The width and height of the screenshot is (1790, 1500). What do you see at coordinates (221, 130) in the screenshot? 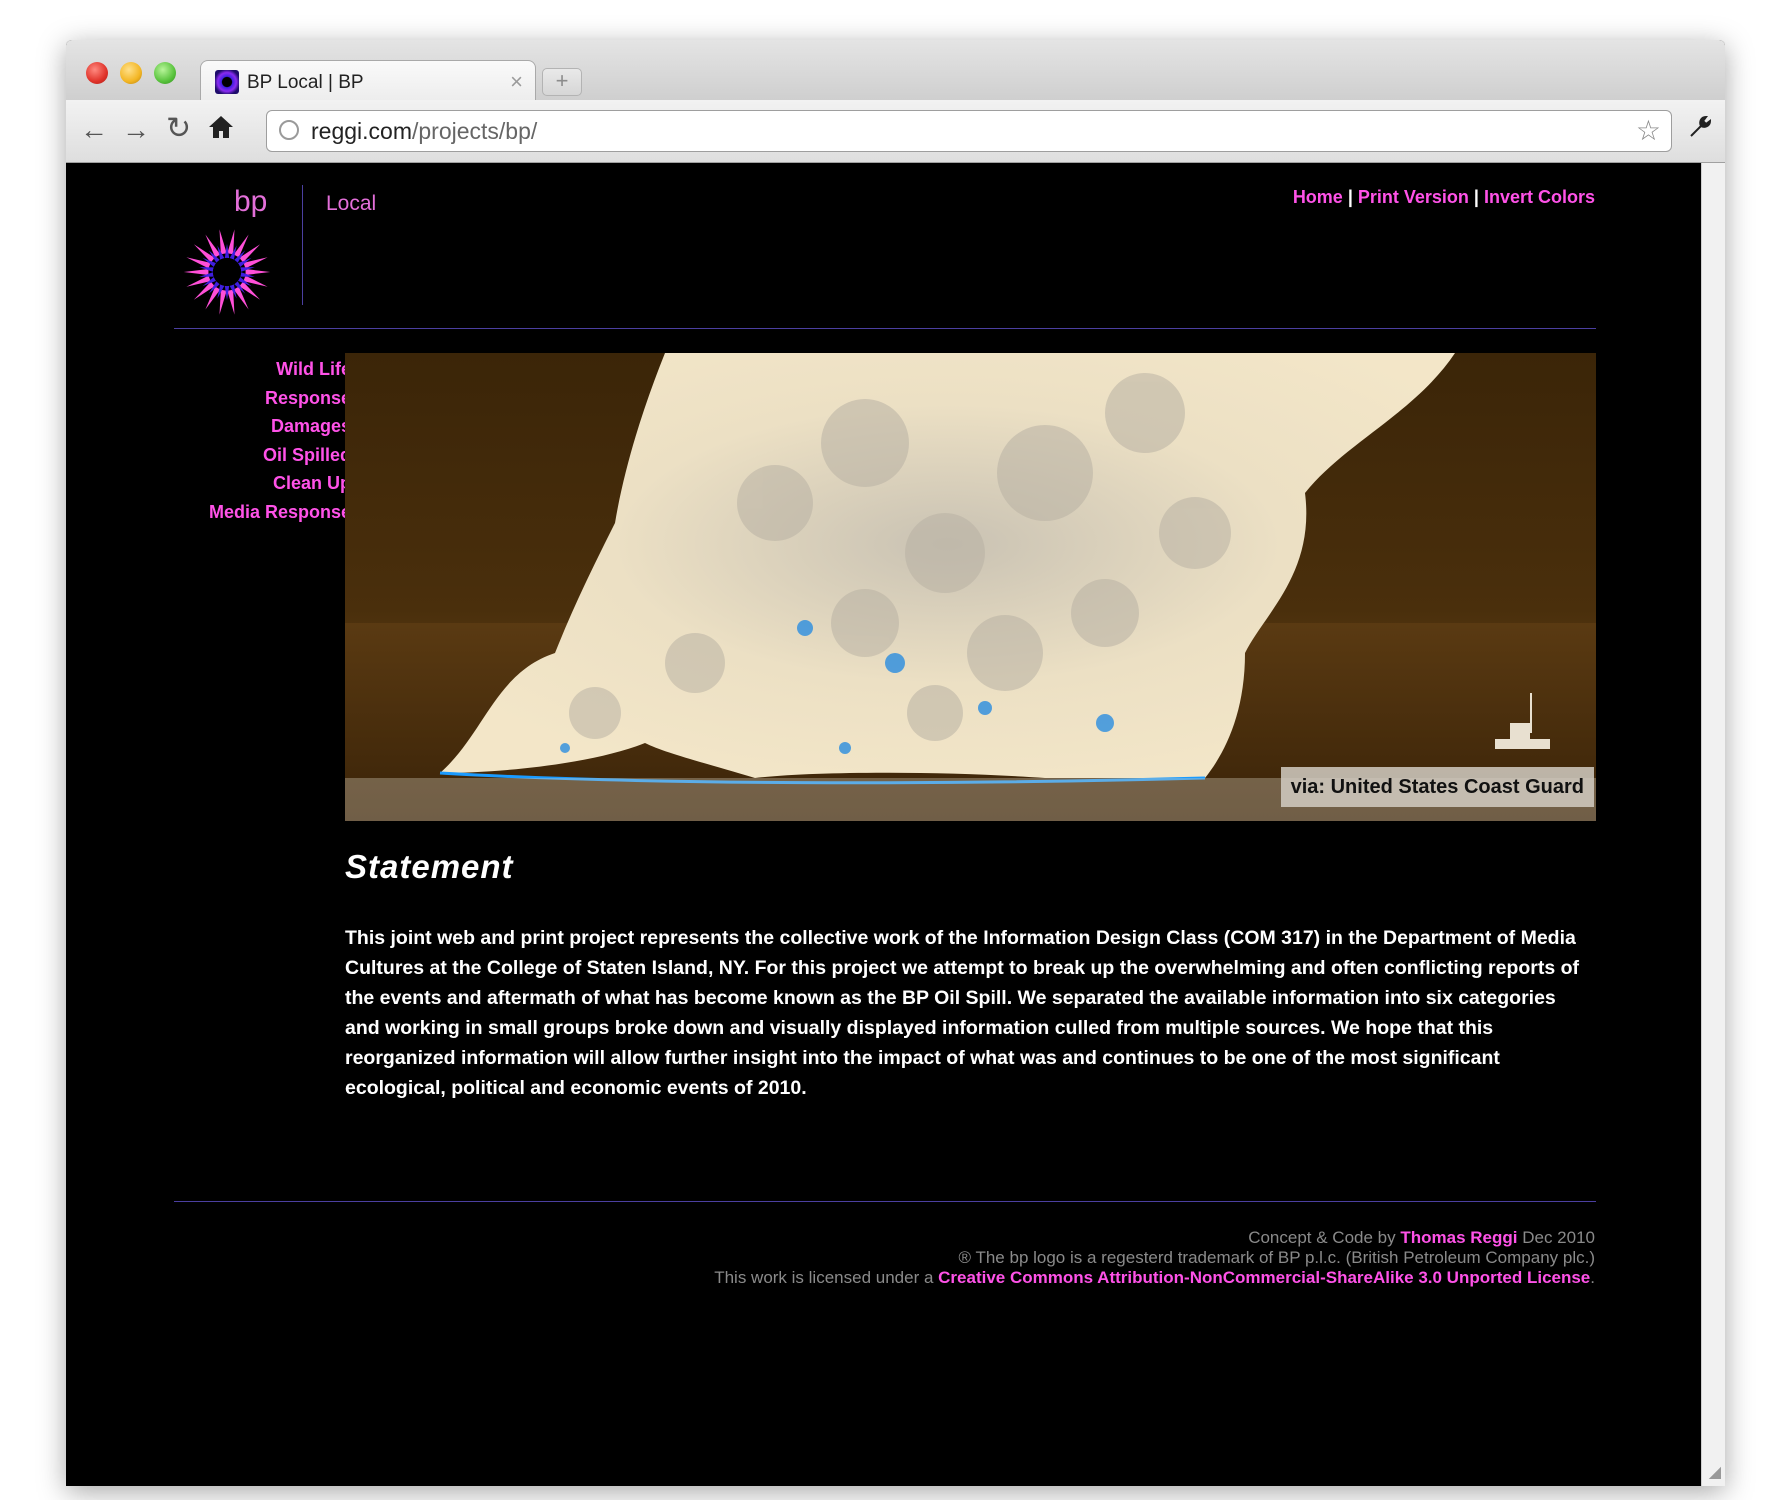
I see `home-icon` at bounding box center [221, 130].